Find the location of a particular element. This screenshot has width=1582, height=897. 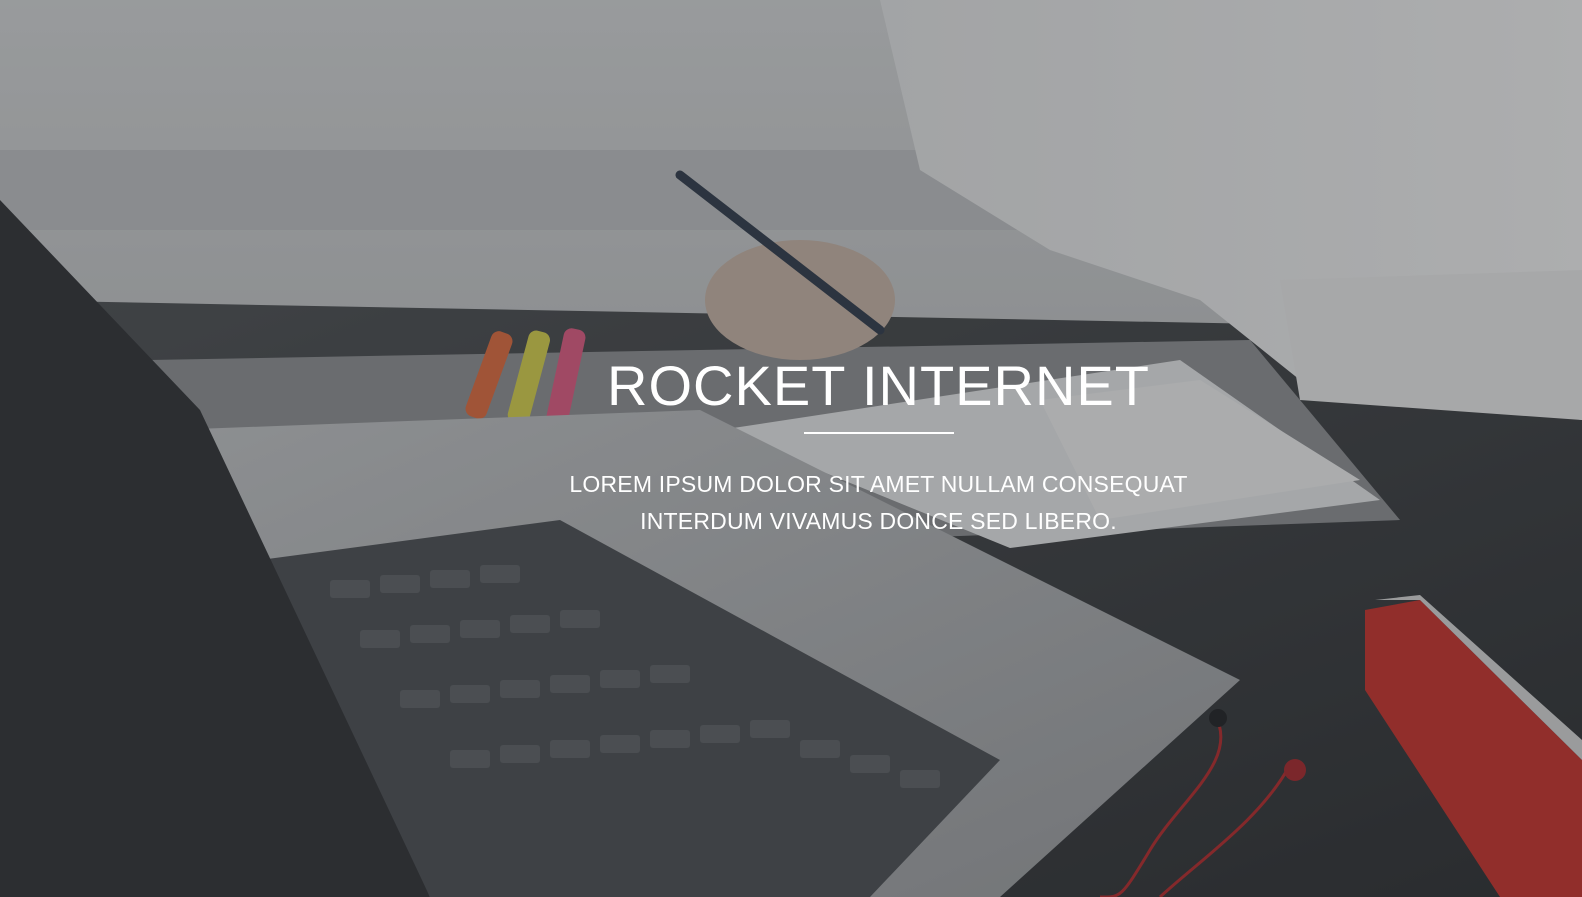

hero-title-divider is located at coordinates (878, 433).